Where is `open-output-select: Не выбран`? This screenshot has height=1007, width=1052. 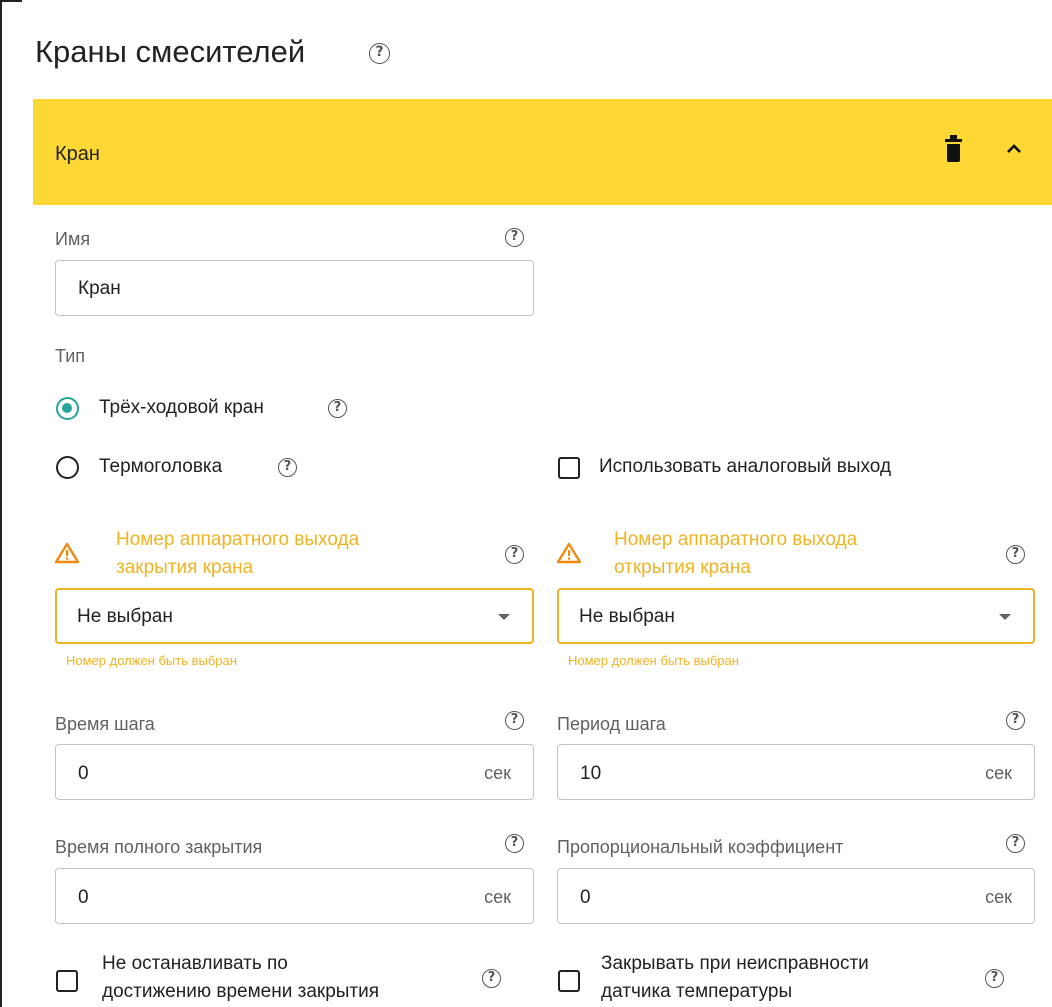 open-output-select: Не выбран is located at coordinates (796, 616).